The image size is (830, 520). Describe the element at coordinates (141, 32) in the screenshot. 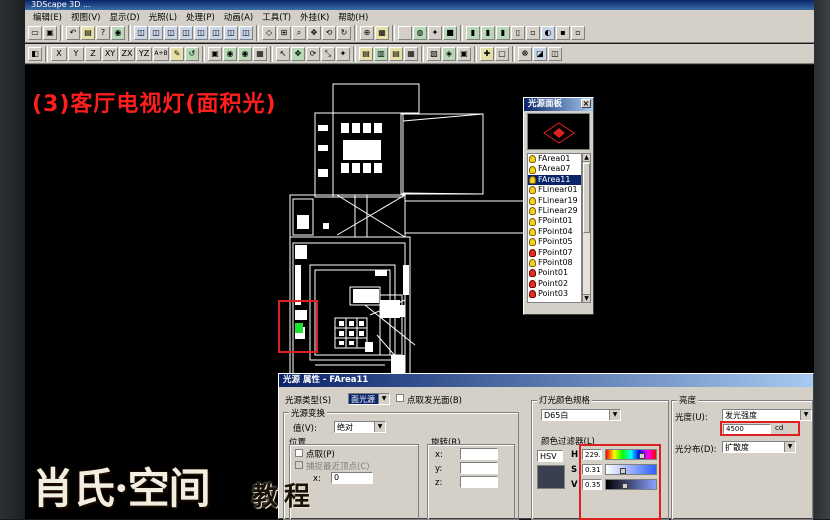

I see `view-front-icon: ◫` at that location.